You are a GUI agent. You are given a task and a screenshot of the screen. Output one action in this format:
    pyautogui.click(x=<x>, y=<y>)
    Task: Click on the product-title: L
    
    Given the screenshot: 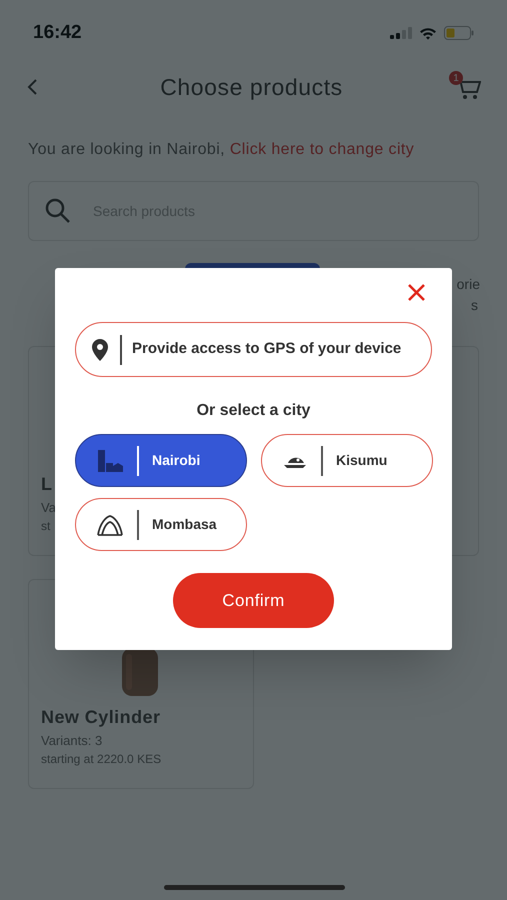 What is the action you would take?
    pyautogui.click(x=46, y=484)
    